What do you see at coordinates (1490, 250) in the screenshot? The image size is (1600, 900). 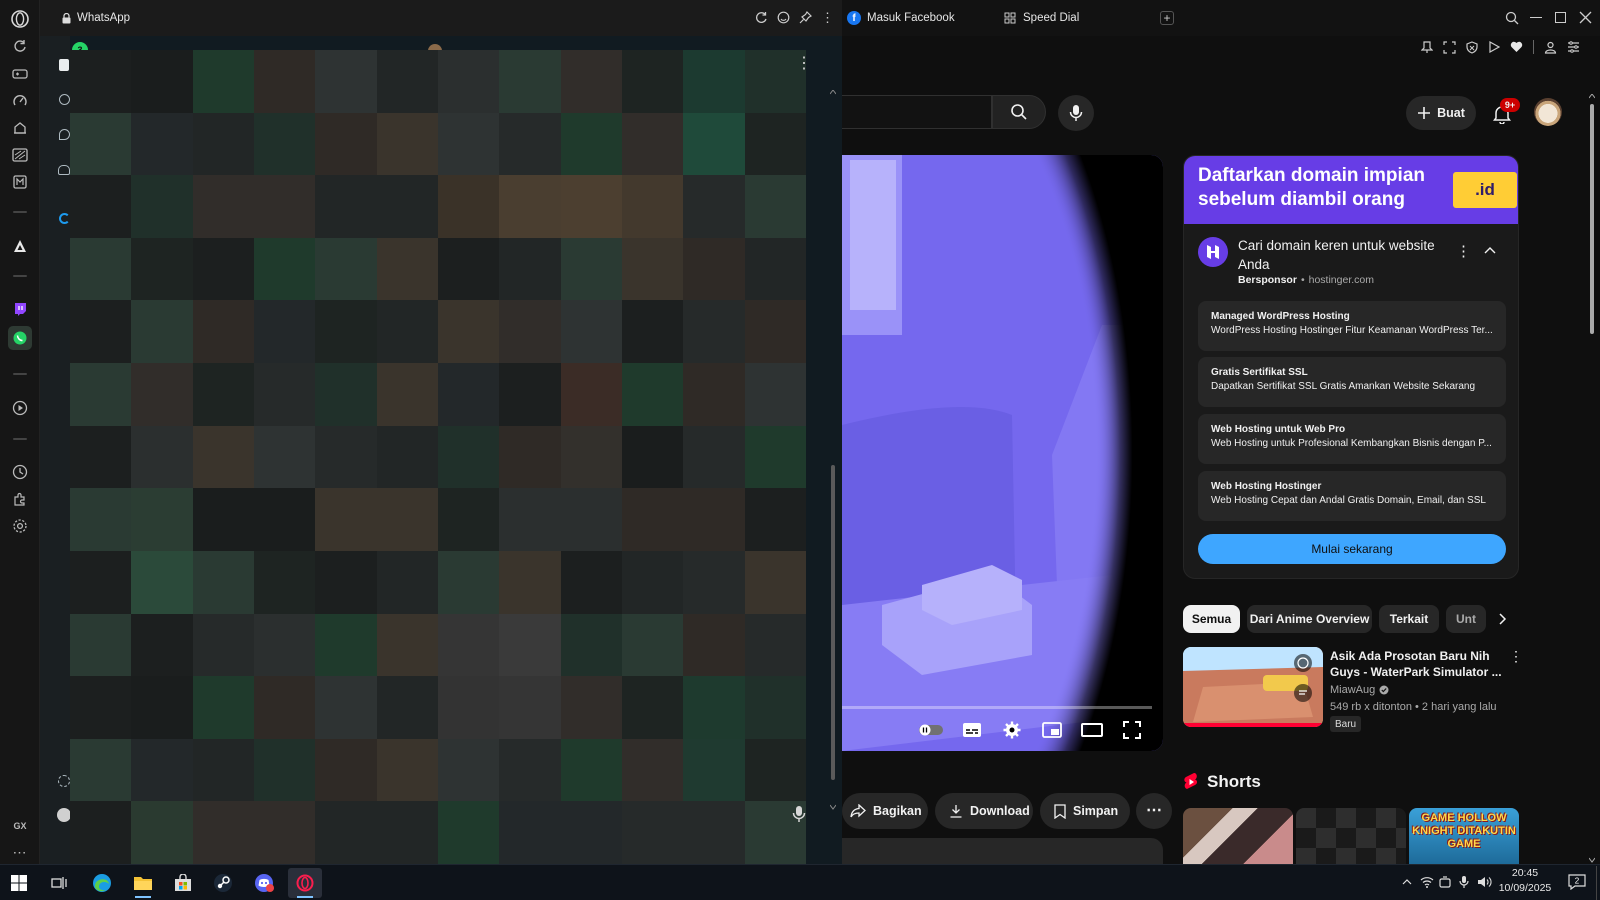 I see `collapse-chevron-icon` at bounding box center [1490, 250].